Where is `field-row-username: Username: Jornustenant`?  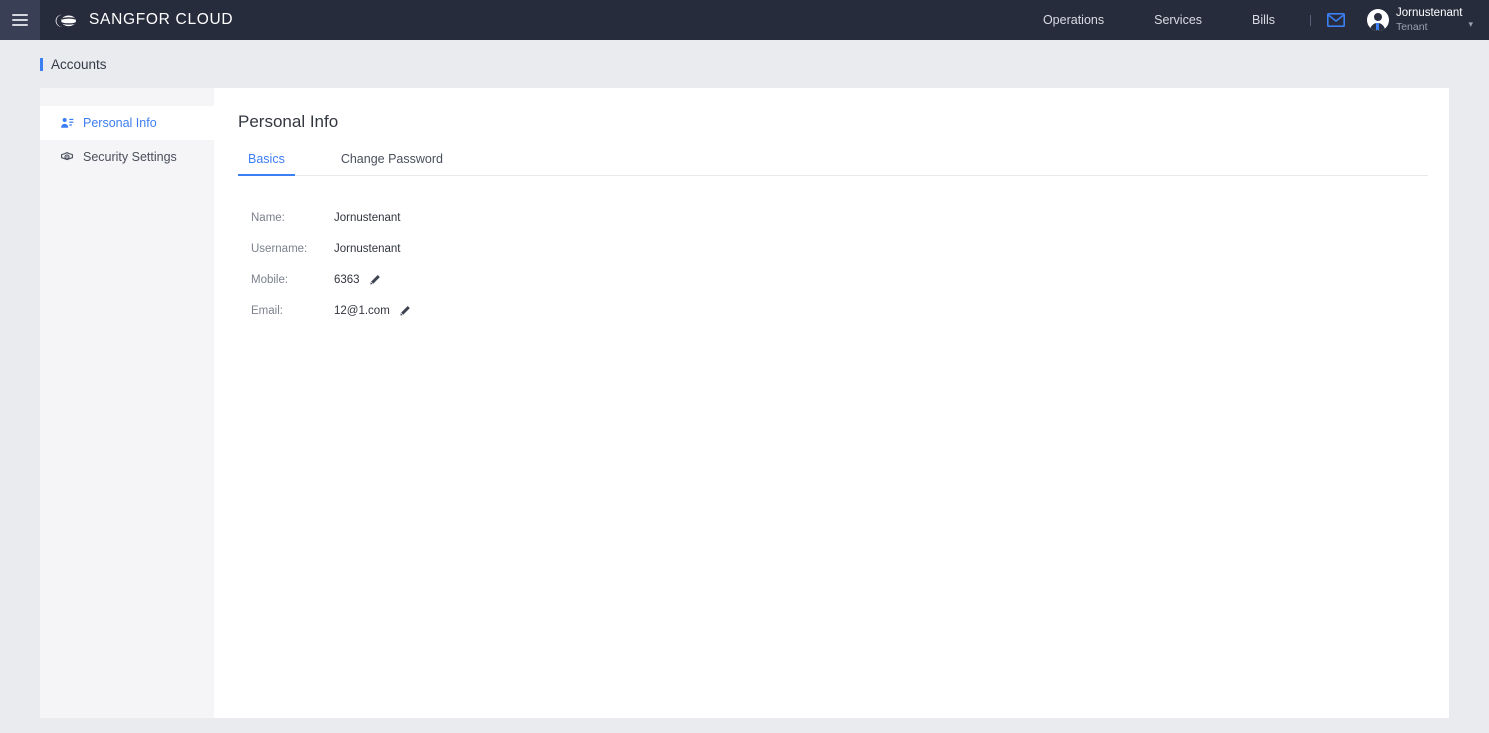 field-row-username: Username: Jornustenant is located at coordinates (843, 248).